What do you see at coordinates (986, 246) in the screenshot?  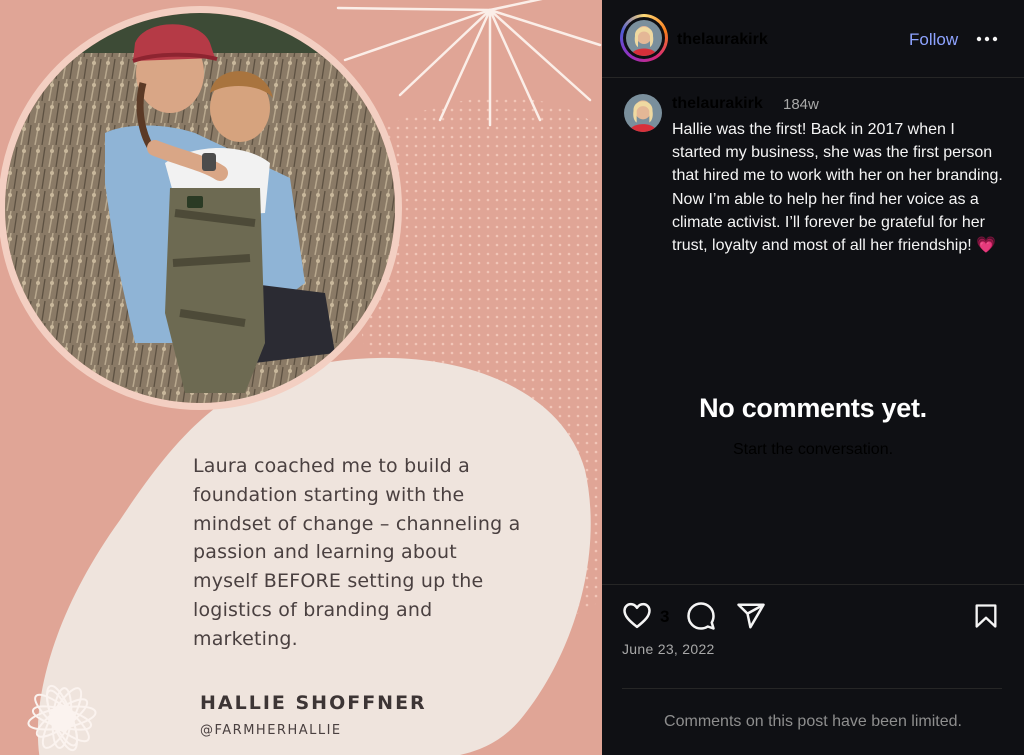 I see `heart-emoji: 💗` at bounding box center [986, 246].